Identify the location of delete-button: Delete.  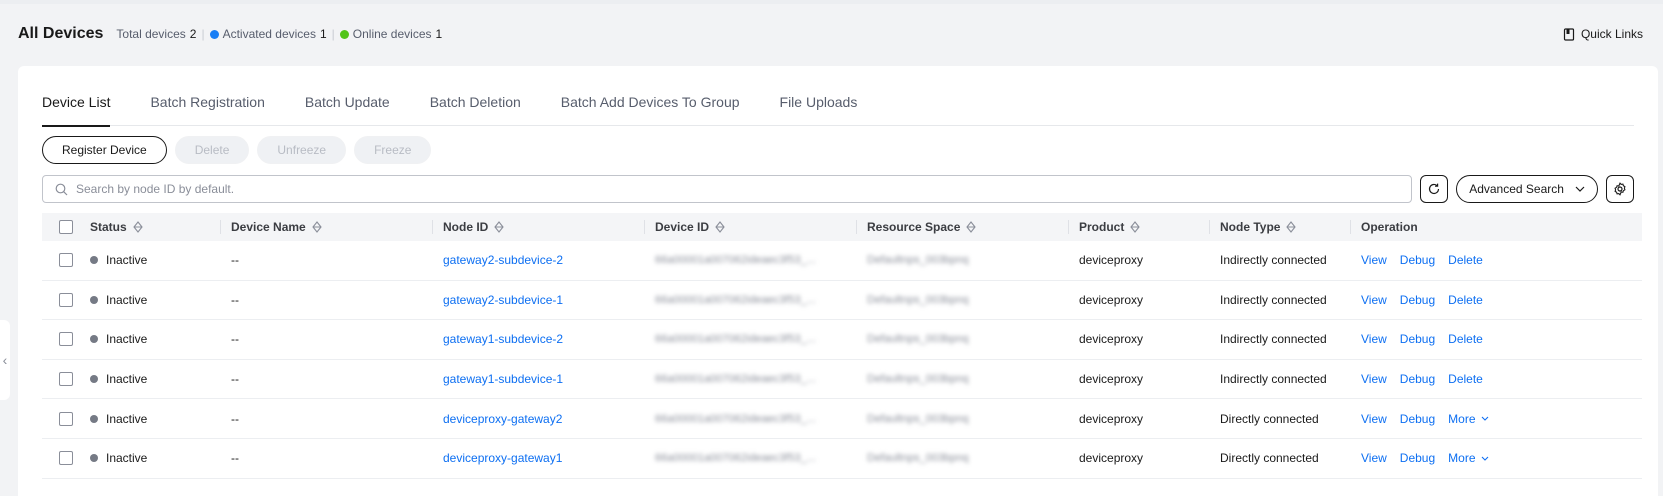
(212, 150).